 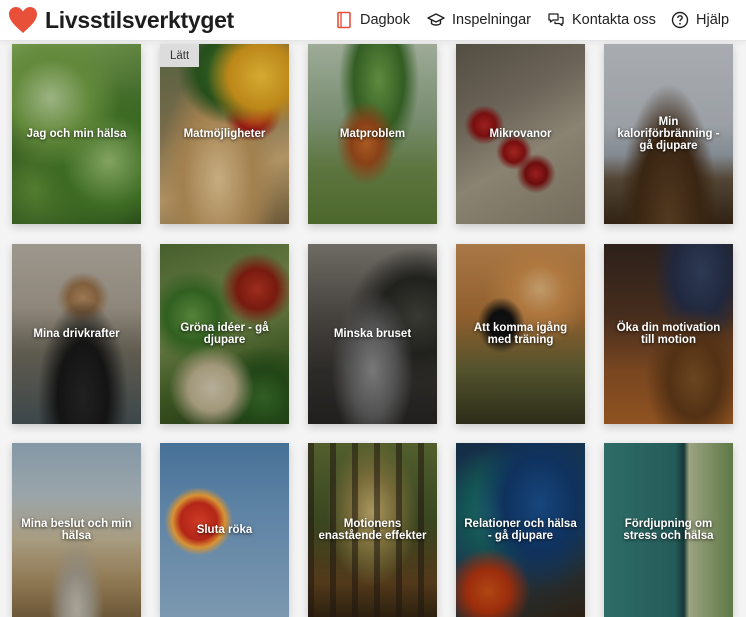 I want to click on card-label: Gröna idéer - gå djupare, so click(x=224, y=334).